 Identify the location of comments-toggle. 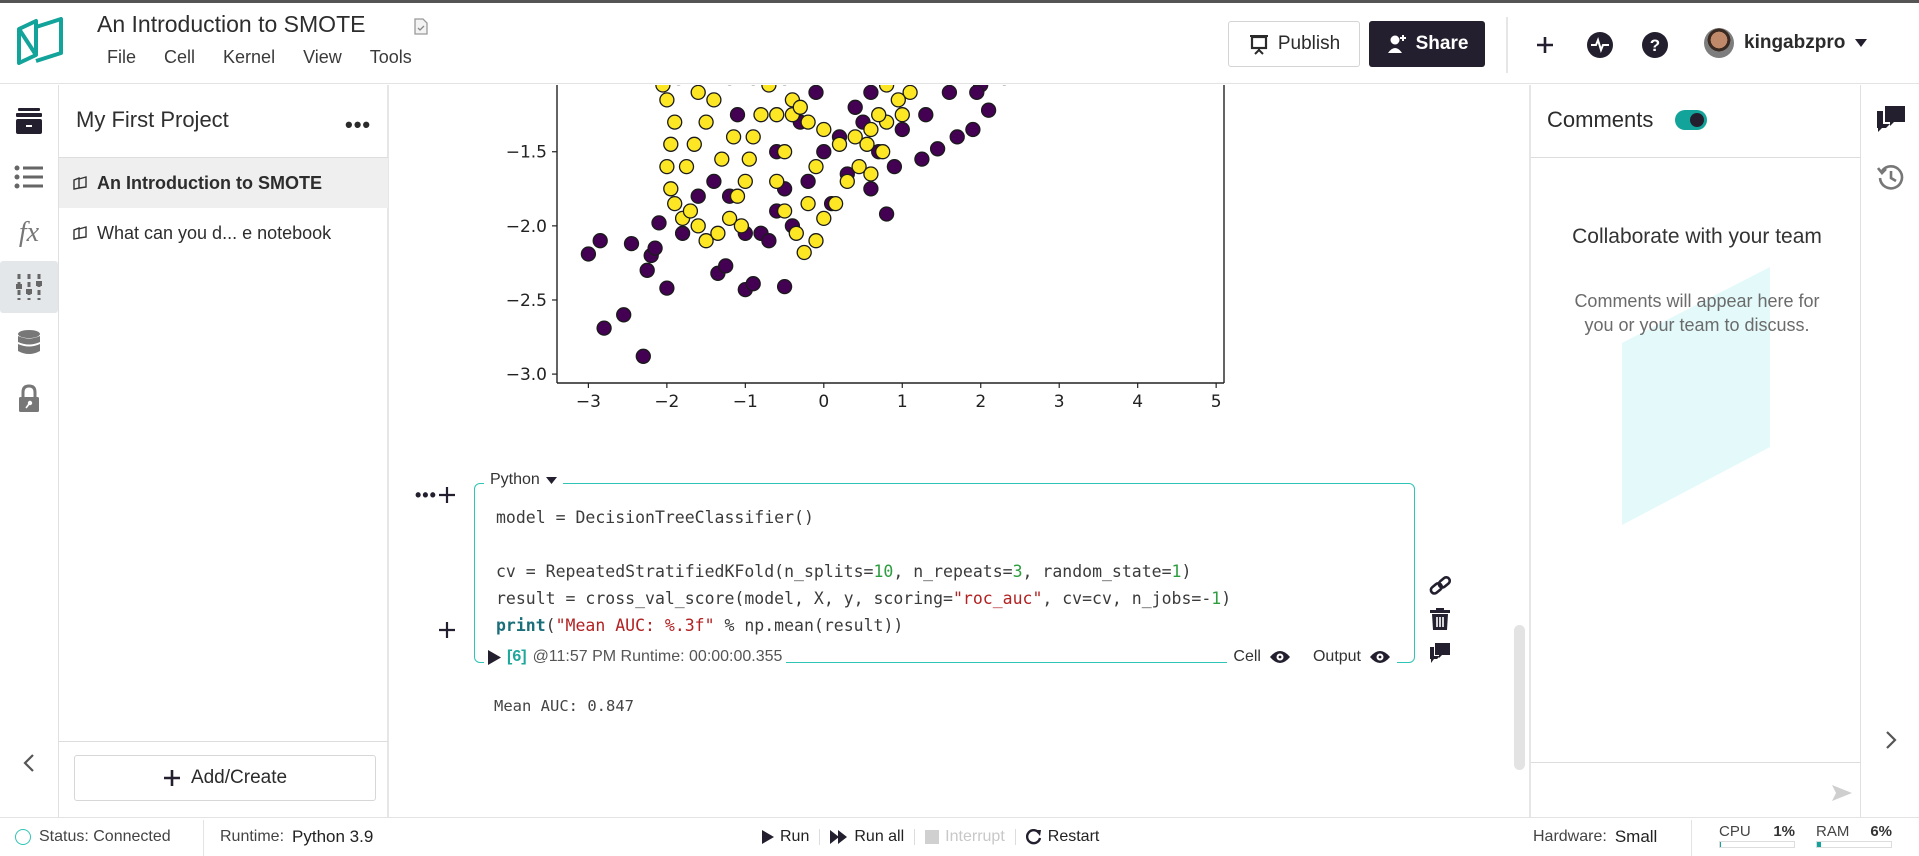
(1691, 120).